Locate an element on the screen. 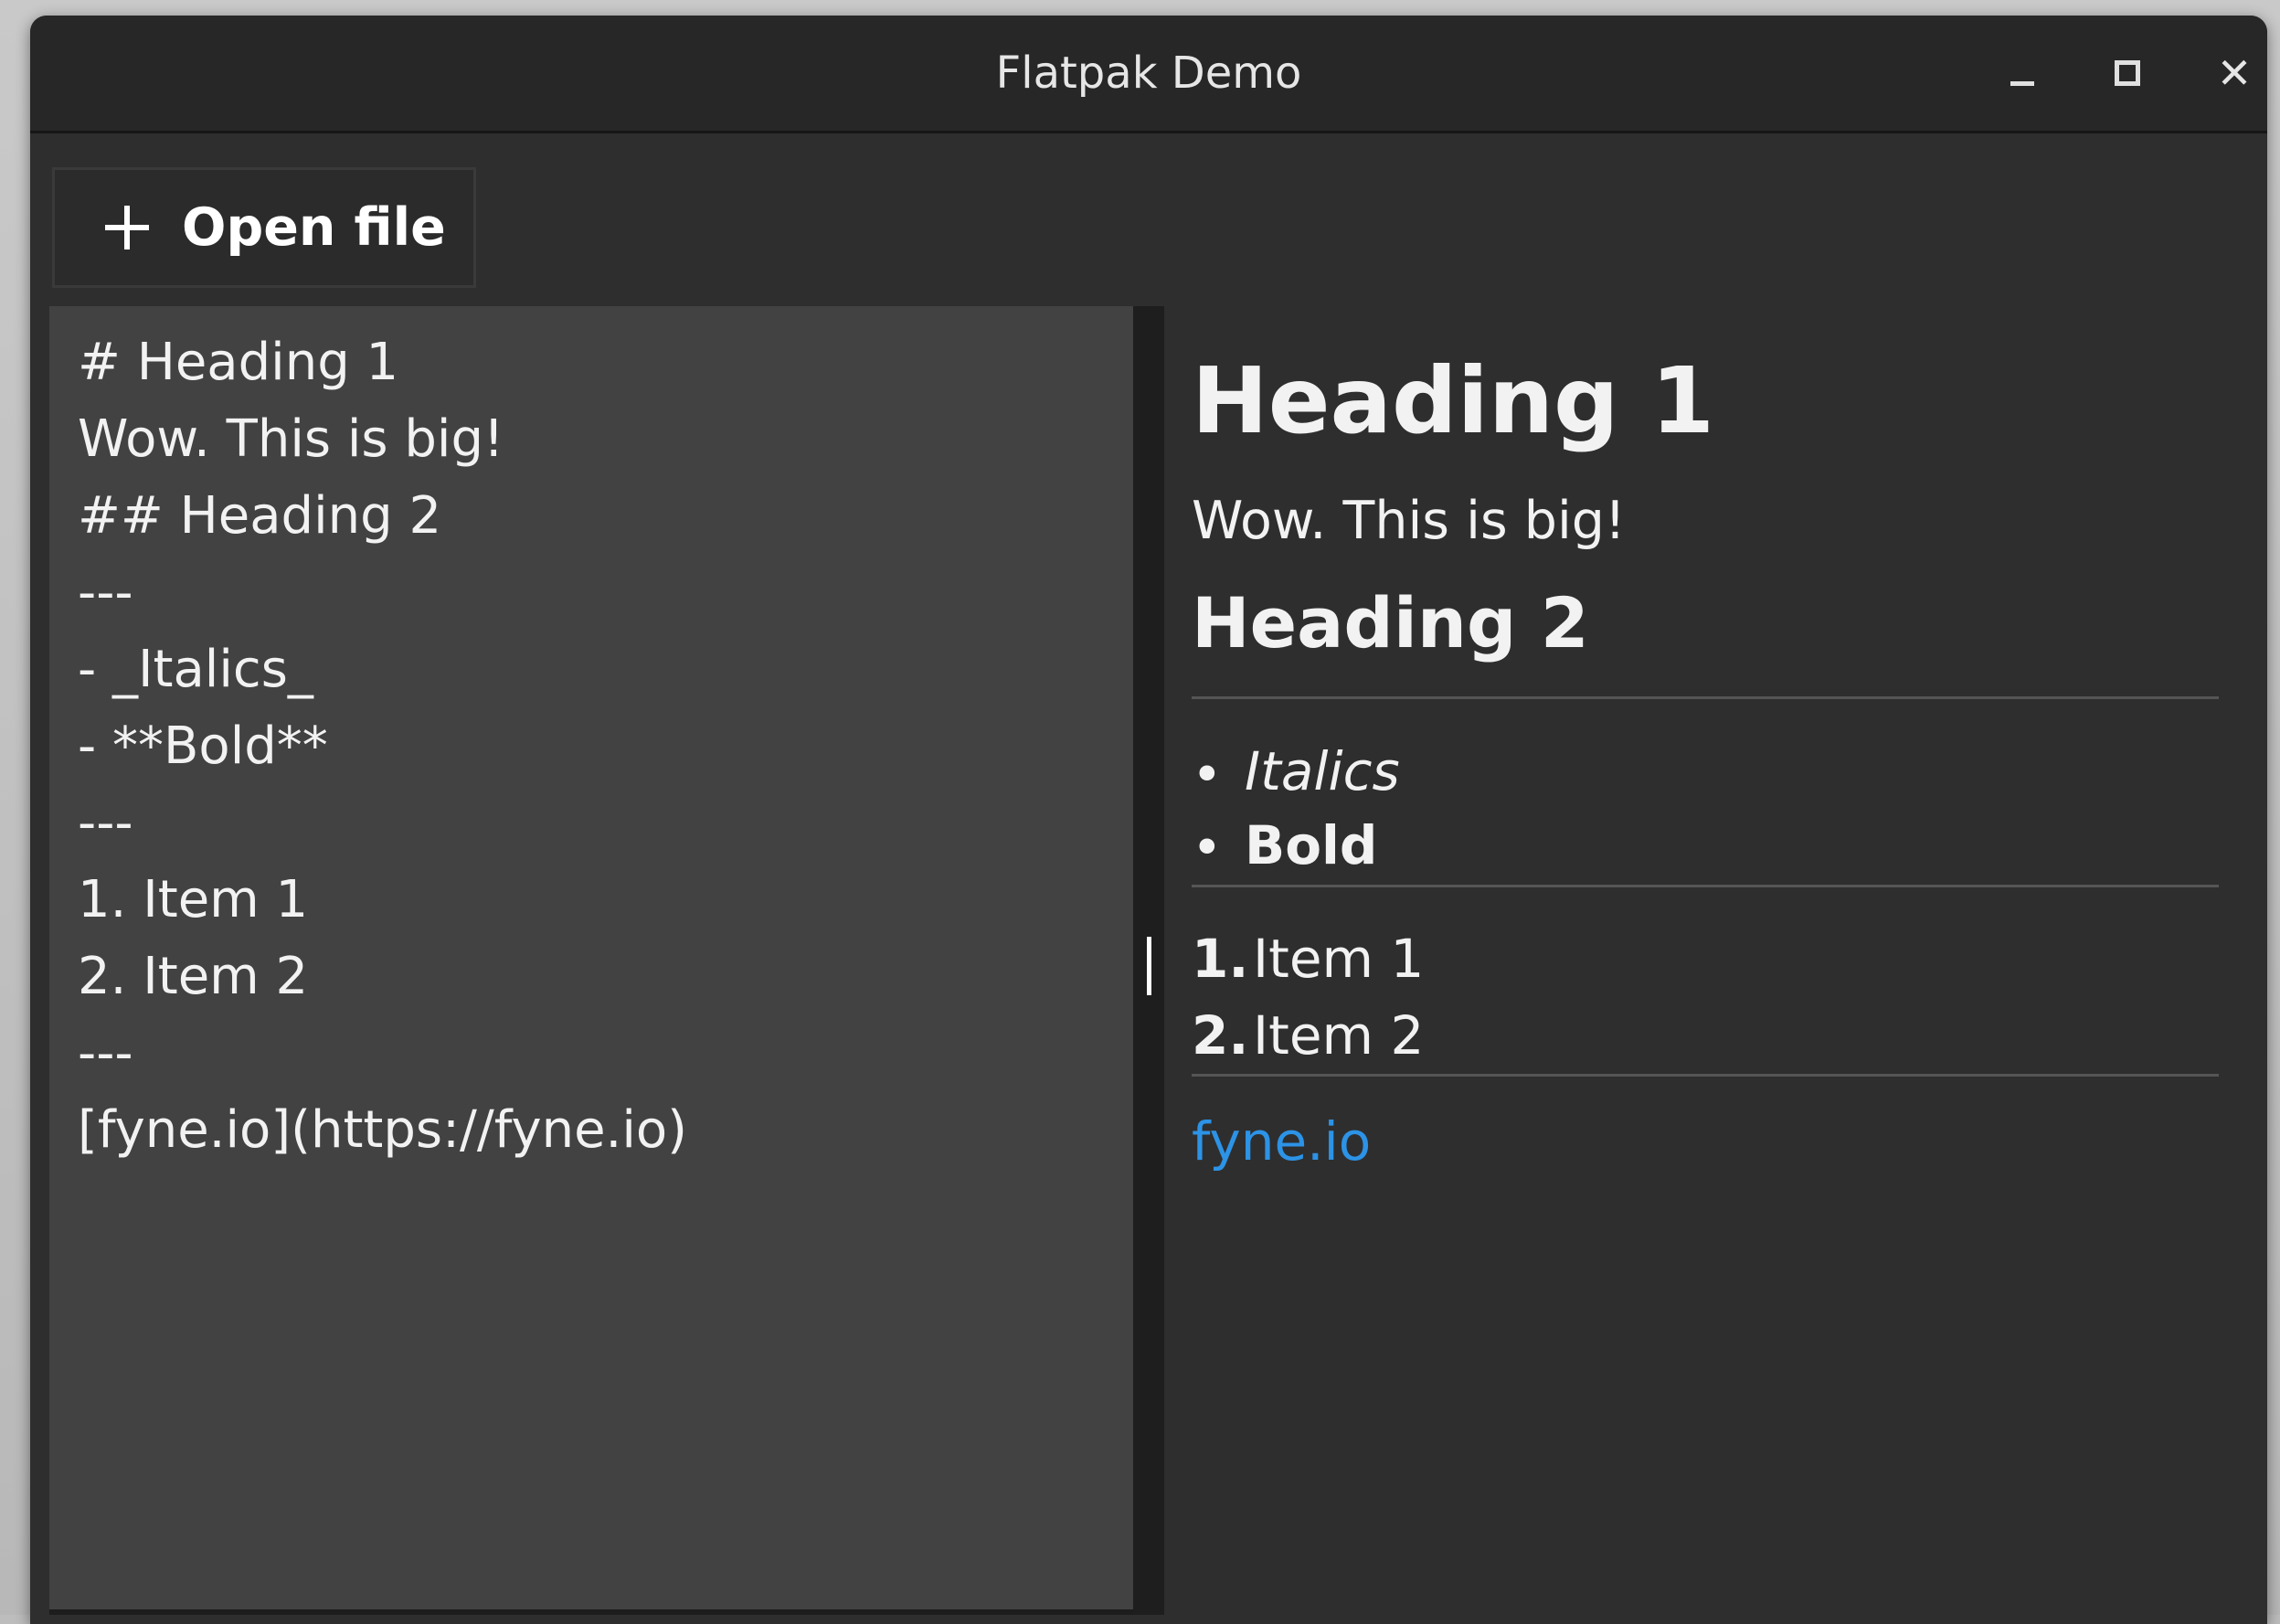 Image resolution: width=2280 pixels, height=1624 pixels. maximize-icon is located at coordinates (2127, 73).